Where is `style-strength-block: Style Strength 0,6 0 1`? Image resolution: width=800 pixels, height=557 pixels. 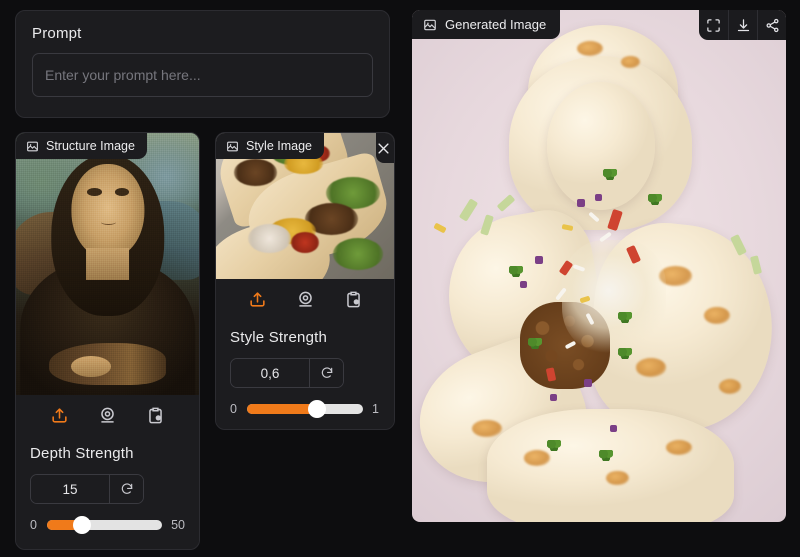 style-strength-block: Style Strength 0,6 0 1 is located at coordinates (305, 373).